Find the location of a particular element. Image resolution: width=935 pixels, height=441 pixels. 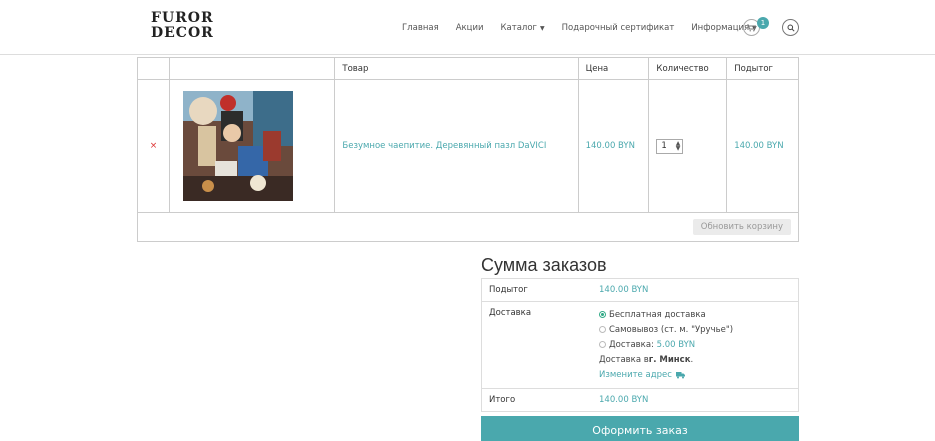

remove-item-button: × is located at coordinates (154, 146).